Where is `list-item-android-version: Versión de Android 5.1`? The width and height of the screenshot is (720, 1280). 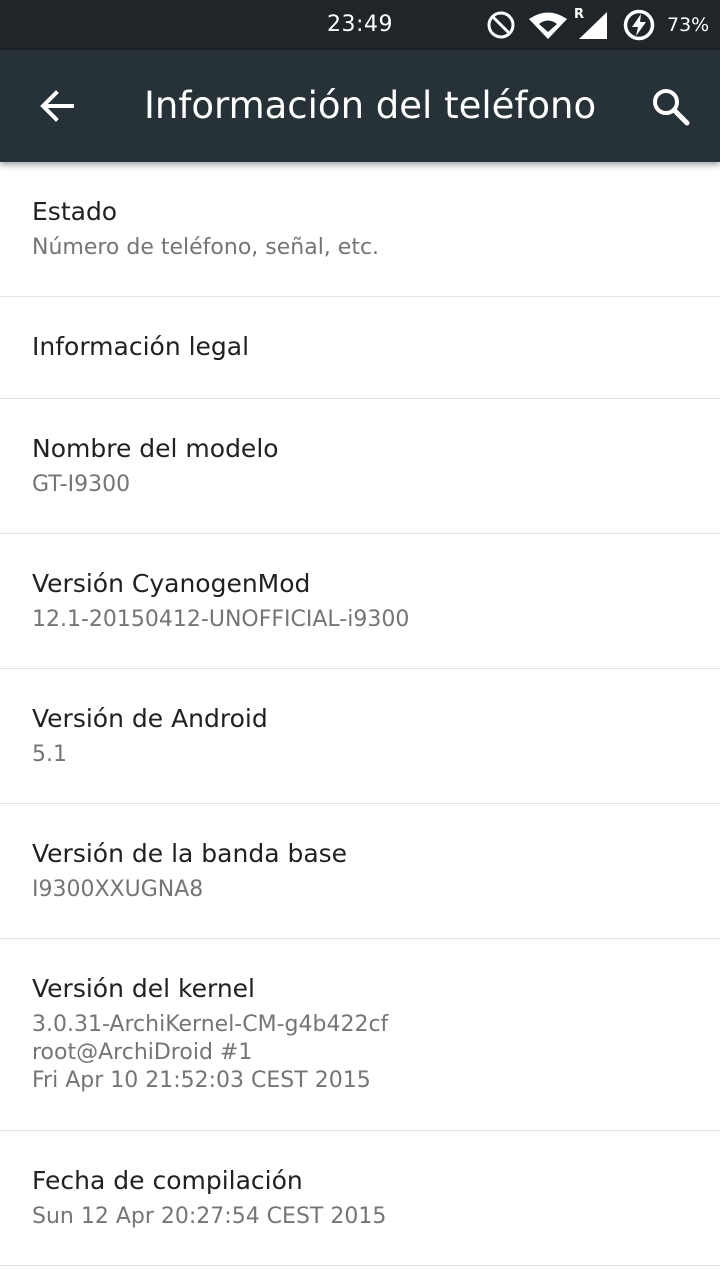 list-item-android-version: Versión de Android 5.1 is located at coordinates (360, 736).